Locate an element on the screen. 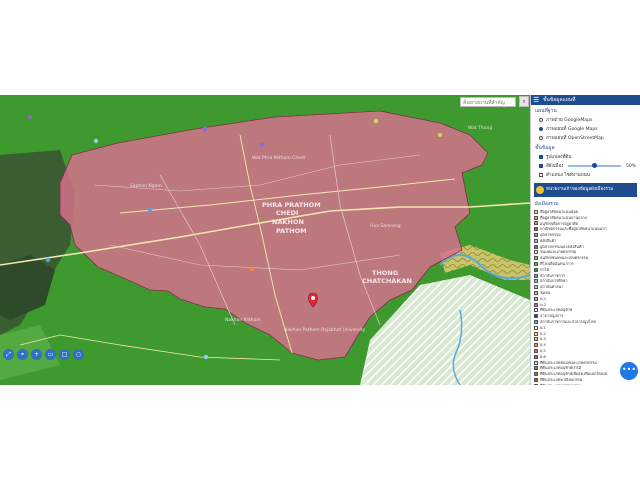 The height and width of the screenshot is (480, 640). poi-label: Wat Phra Pathom Chedi is located at coordinates (278, 158).